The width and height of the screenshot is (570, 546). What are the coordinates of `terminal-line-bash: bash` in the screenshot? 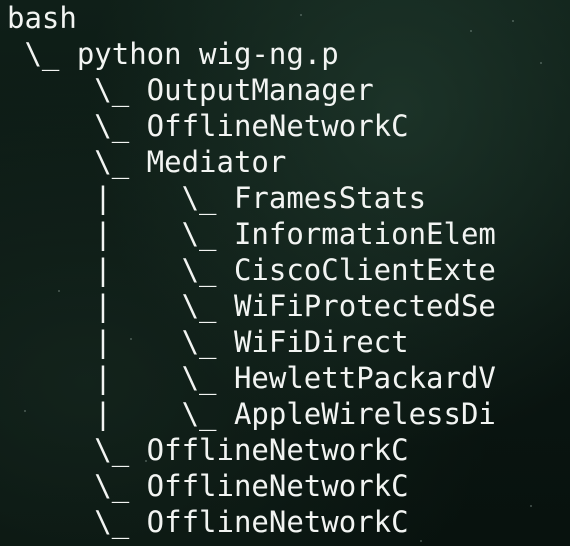 It's located at (42, 18).